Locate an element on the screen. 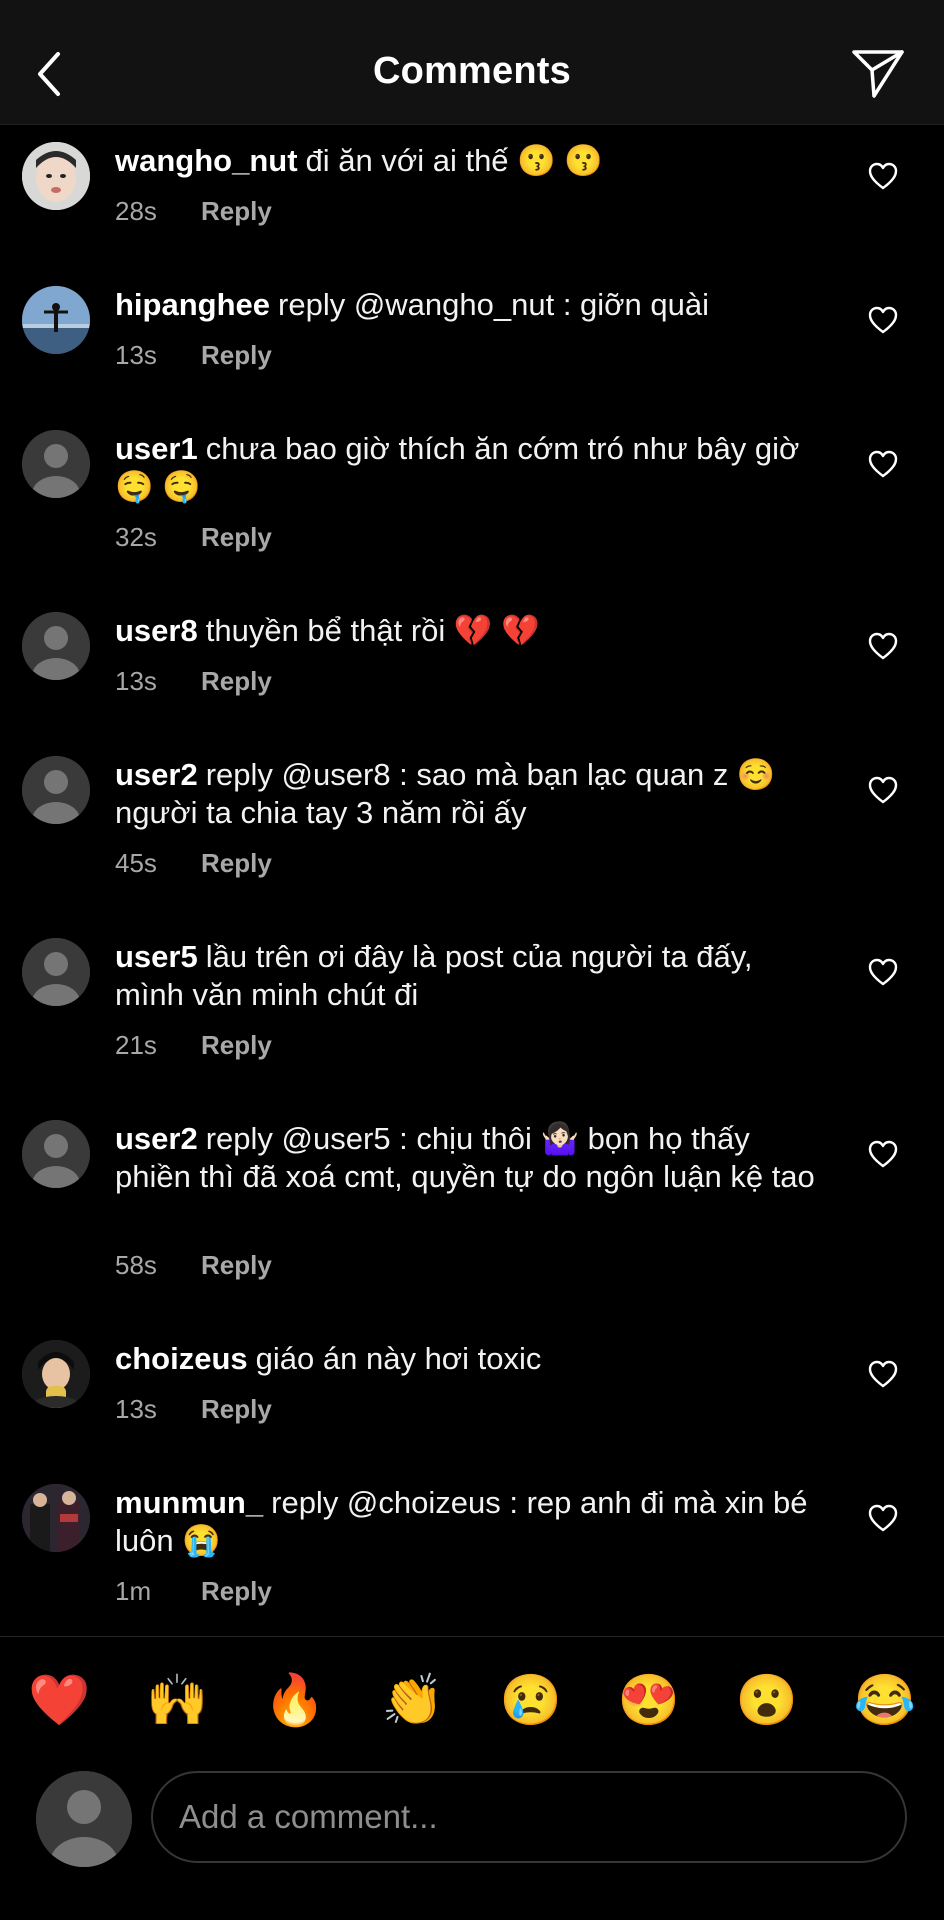 Image resolution: width=944 pixels, height=1920 pixels. comment-time: 58s is located at coordinates (136, 1265).